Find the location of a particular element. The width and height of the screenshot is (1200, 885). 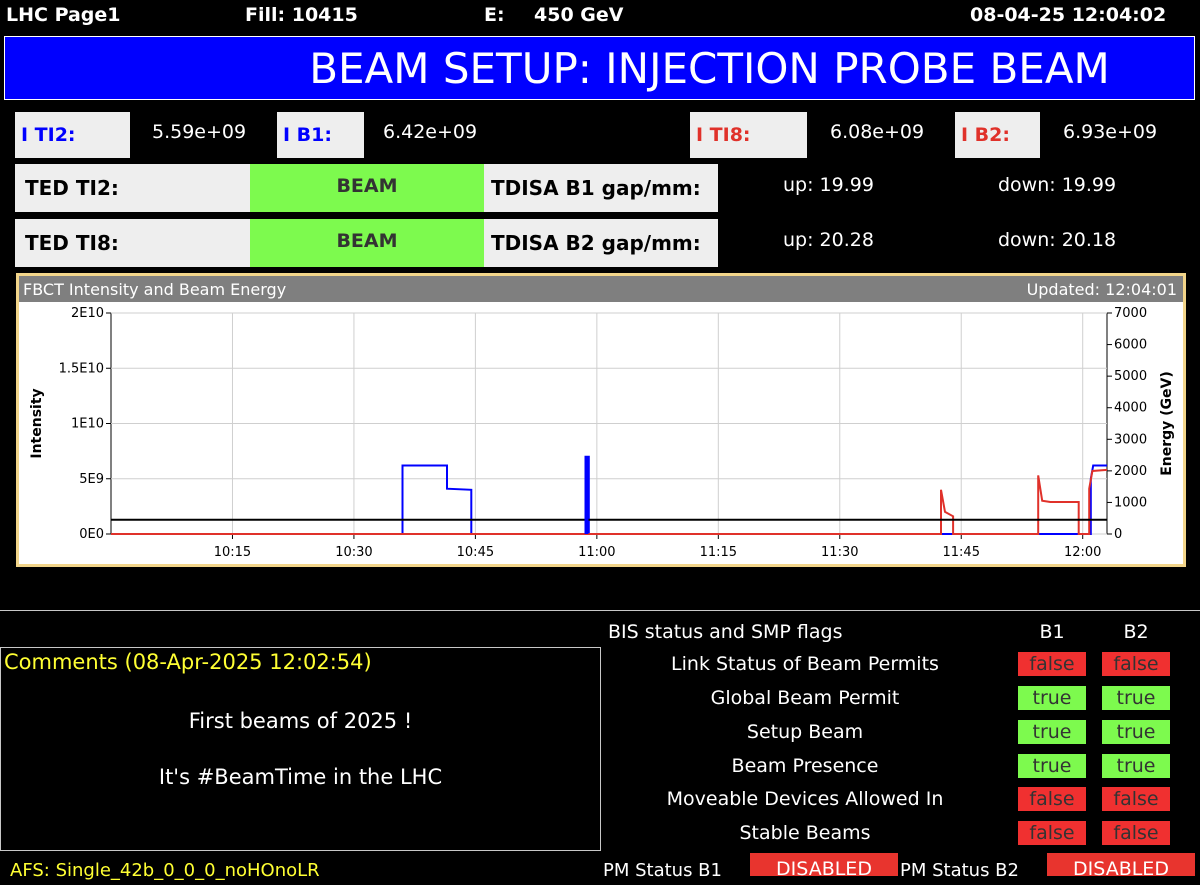

y2-tick-label: 5000 is located at coordinates (1130, 376).